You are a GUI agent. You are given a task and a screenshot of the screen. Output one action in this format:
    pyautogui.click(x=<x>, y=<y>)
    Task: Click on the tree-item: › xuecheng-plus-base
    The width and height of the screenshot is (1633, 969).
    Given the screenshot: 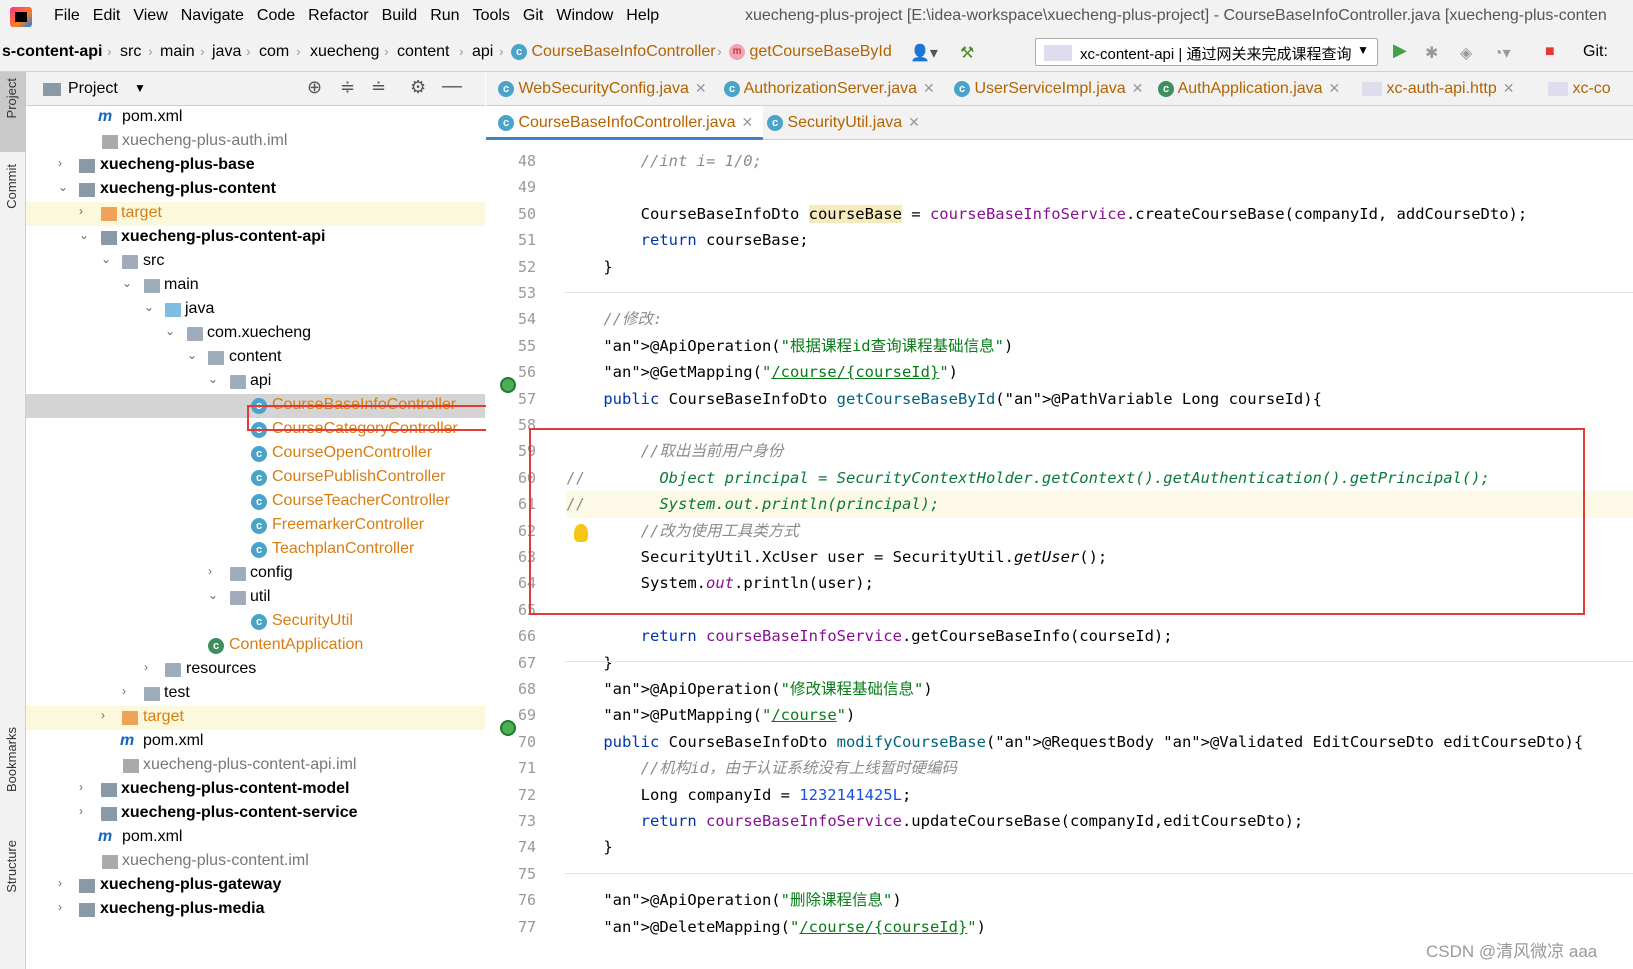 What is the action you would take?
    pyautogui.click(x=255, y=166)
    